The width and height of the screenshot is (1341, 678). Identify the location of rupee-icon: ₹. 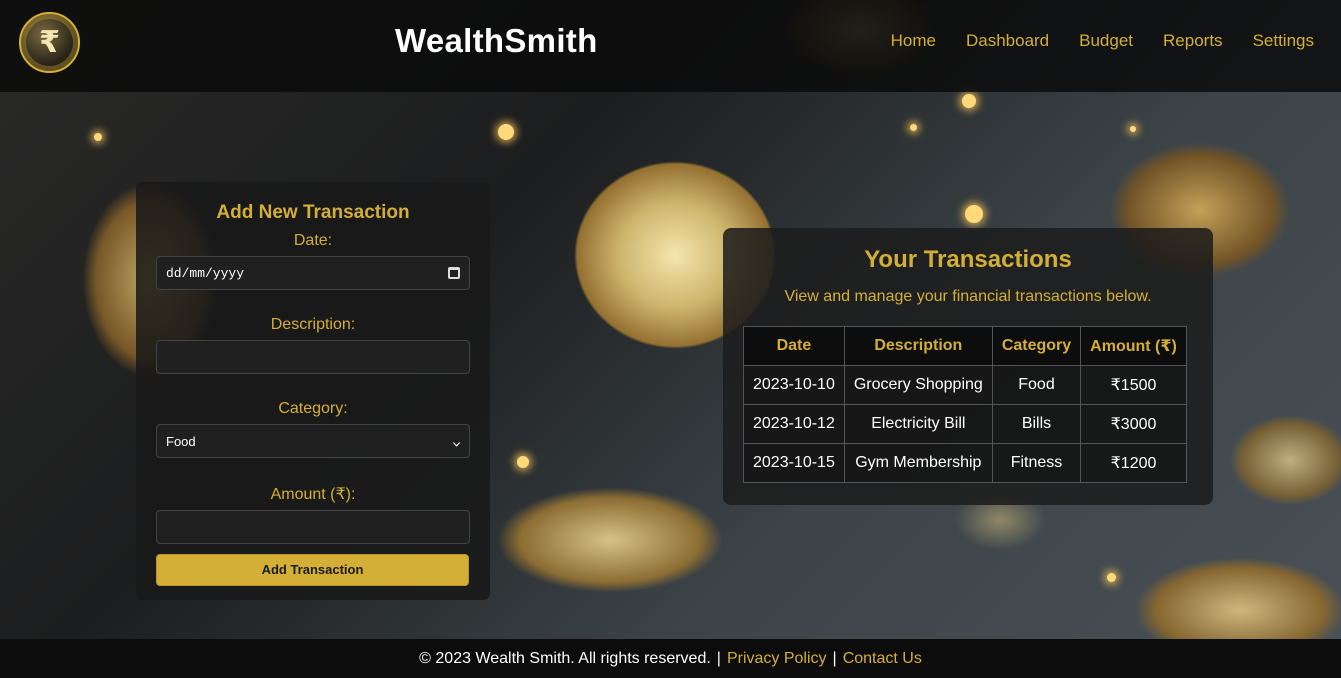
(49, 42).